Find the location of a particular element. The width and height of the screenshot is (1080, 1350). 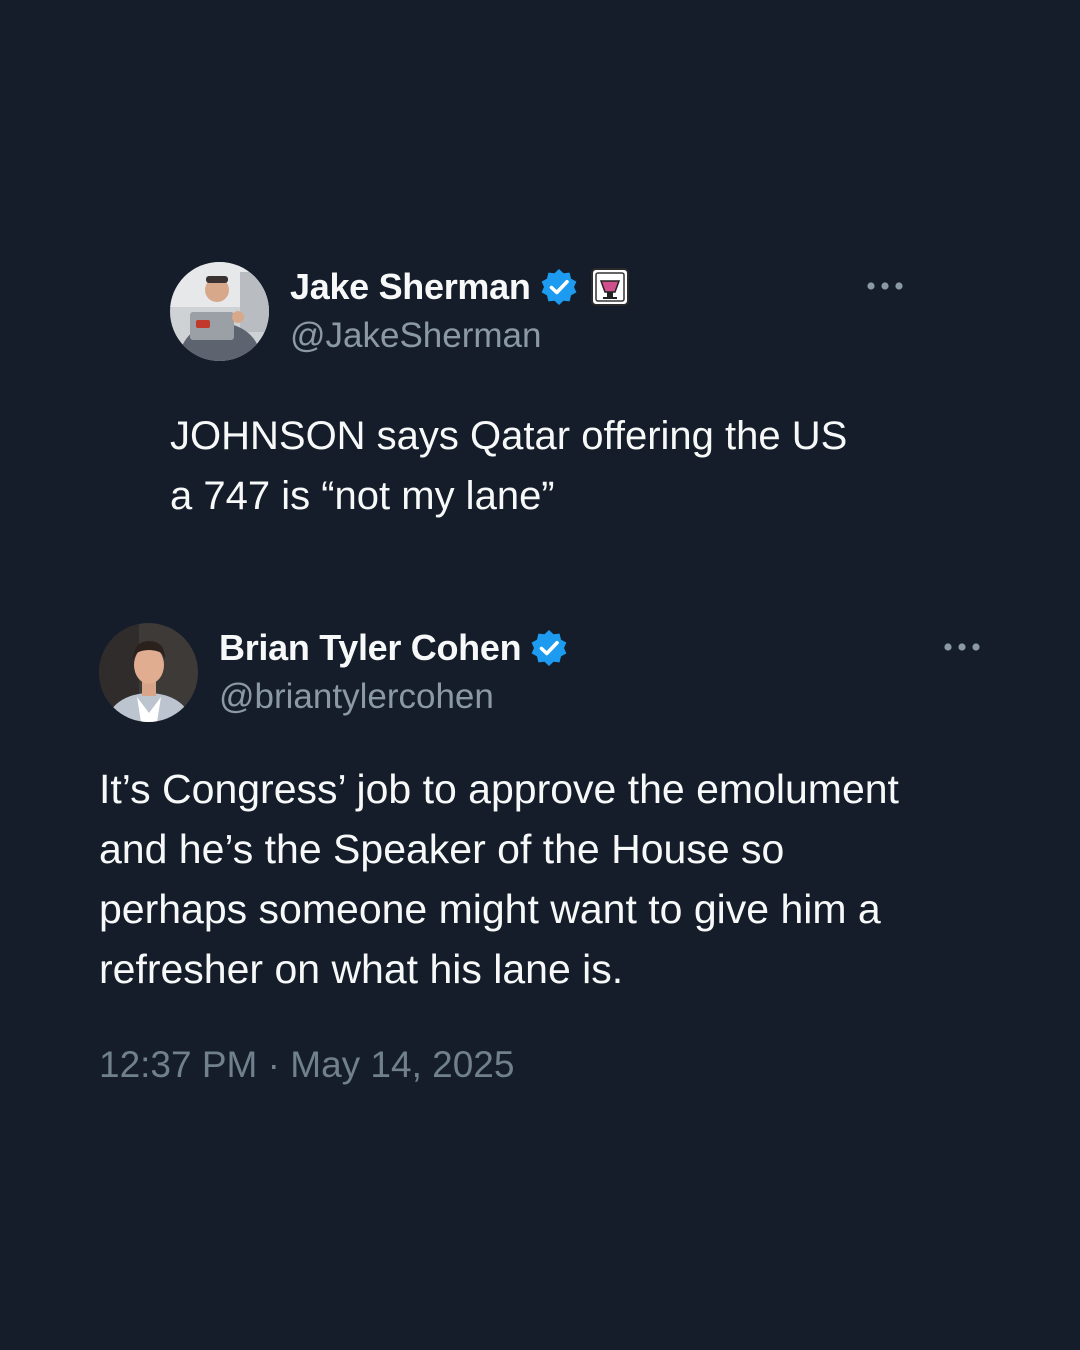

tweet-timestamp: 12:37 PM · May 14, 2025 is located at coordinates (306, 1065).